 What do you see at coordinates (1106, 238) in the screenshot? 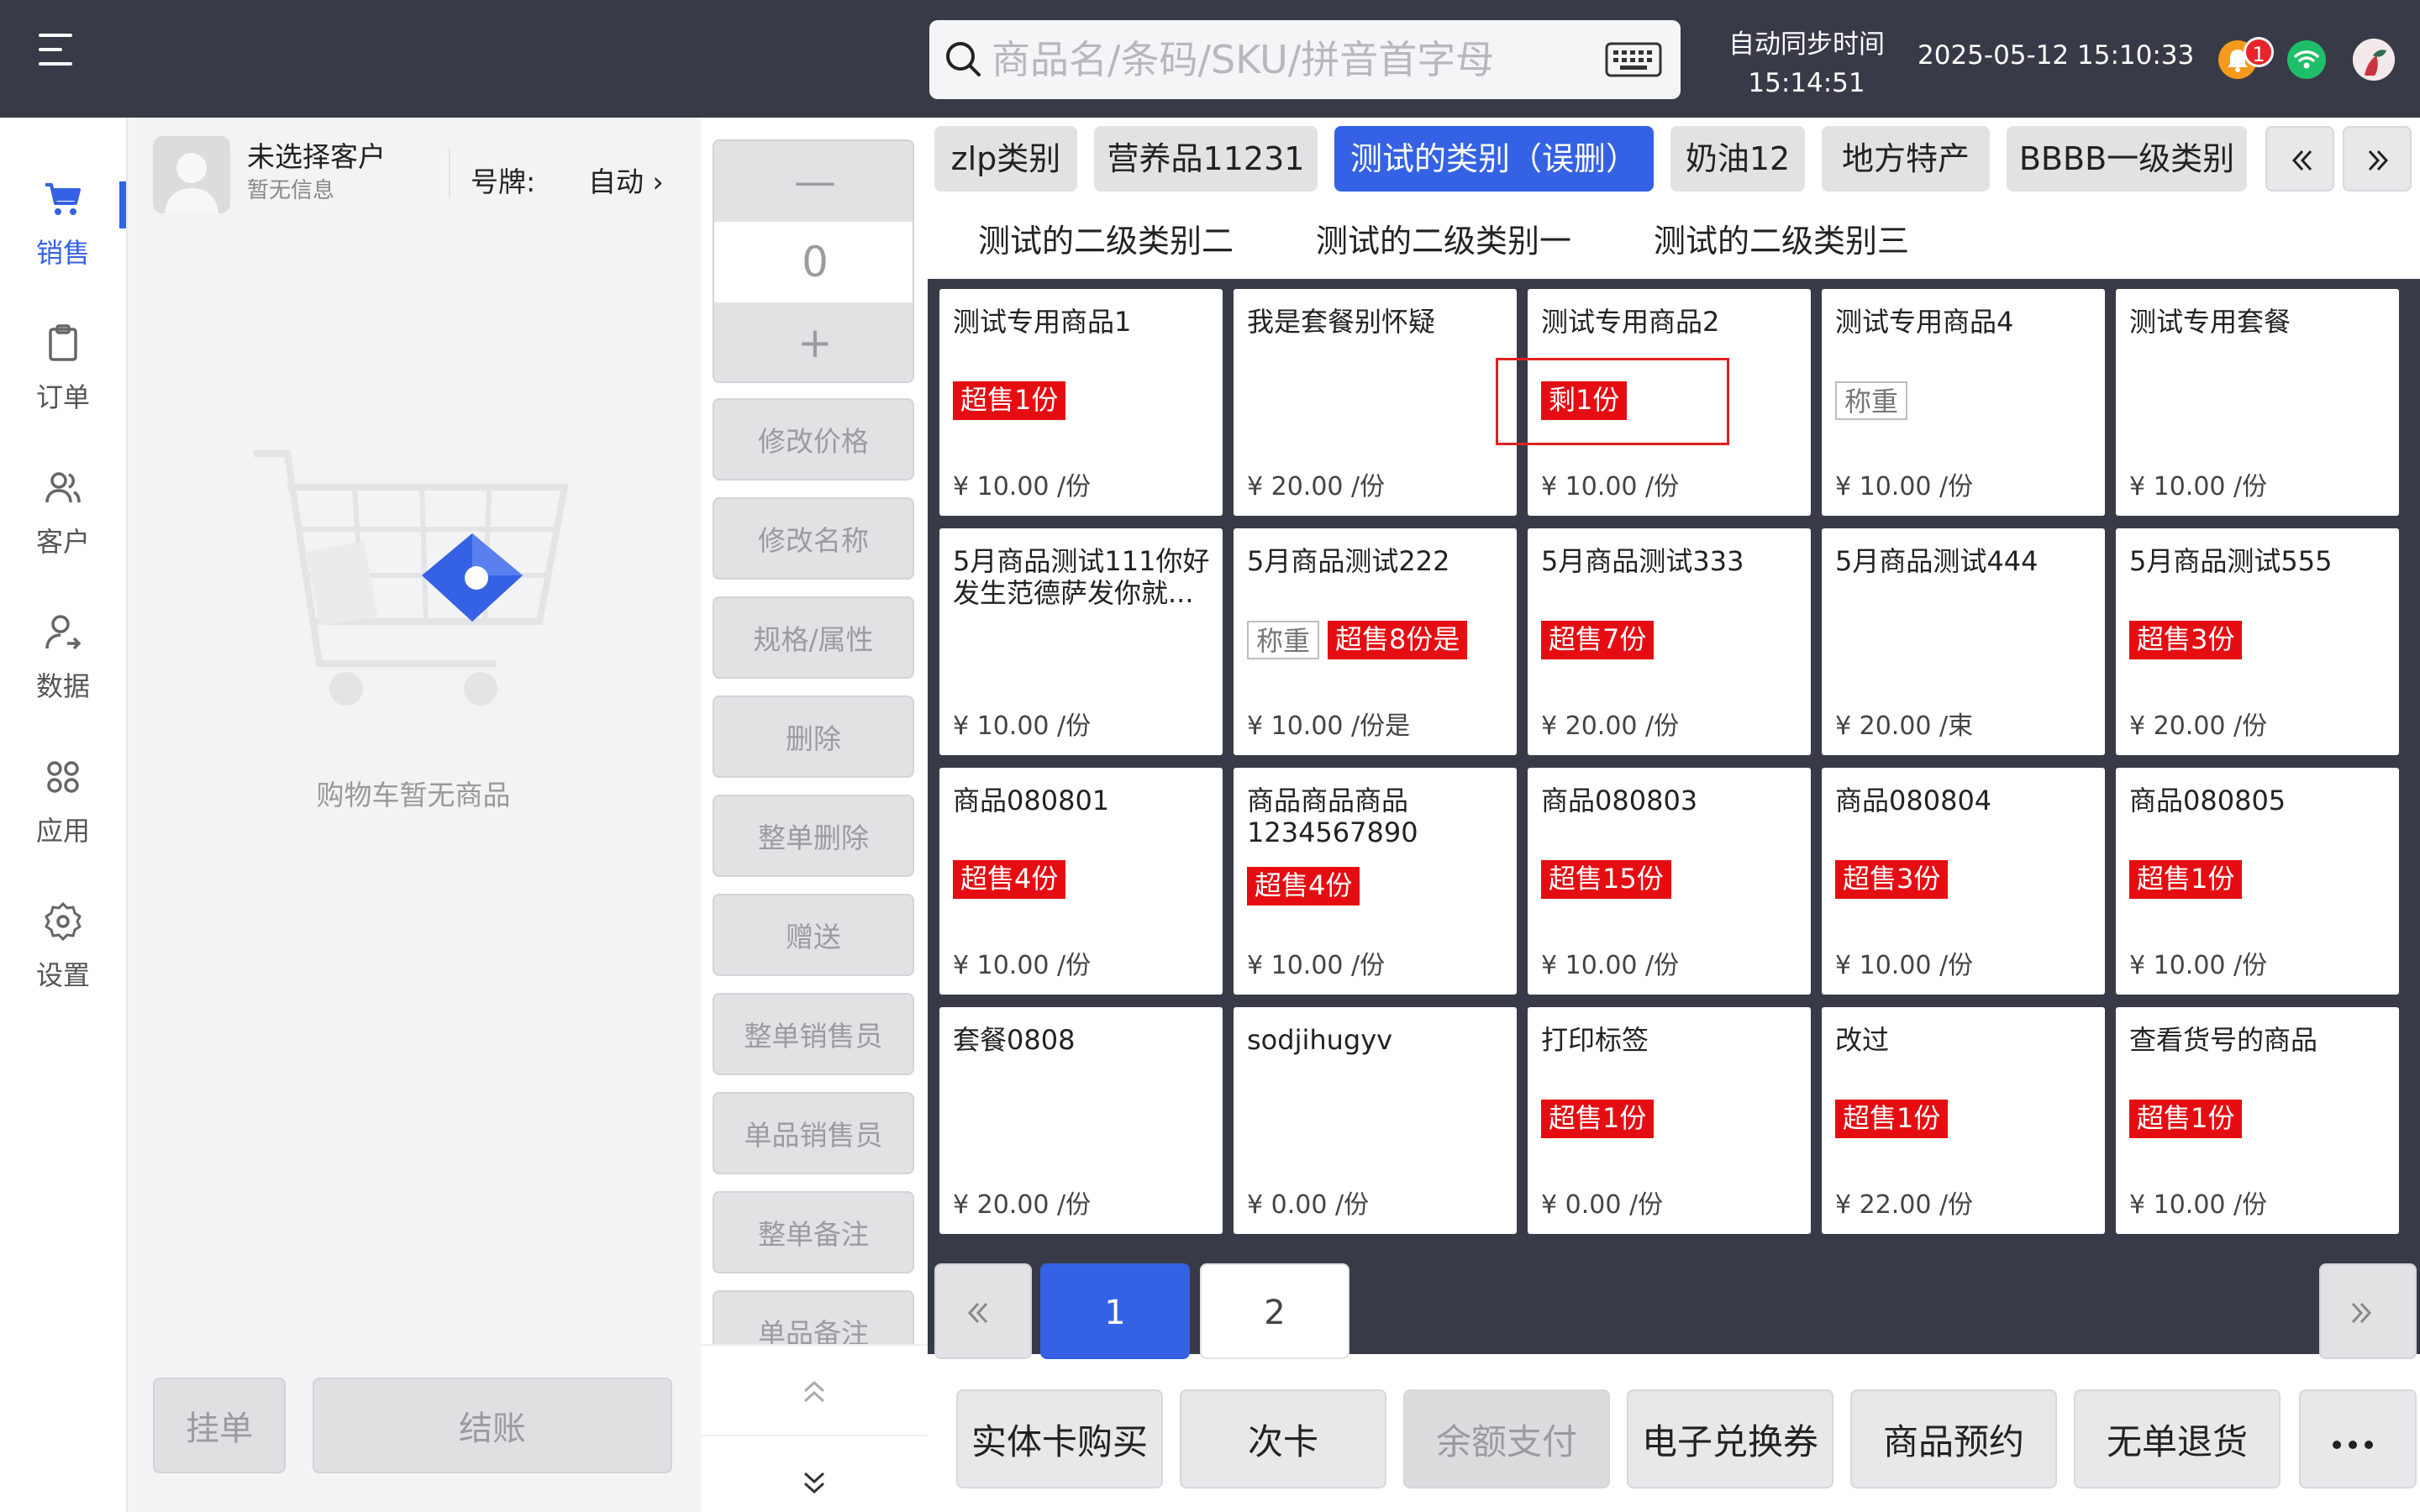
I see `subcategory-tab: 测试的二级类别二` at bounding box center [1106, 238].